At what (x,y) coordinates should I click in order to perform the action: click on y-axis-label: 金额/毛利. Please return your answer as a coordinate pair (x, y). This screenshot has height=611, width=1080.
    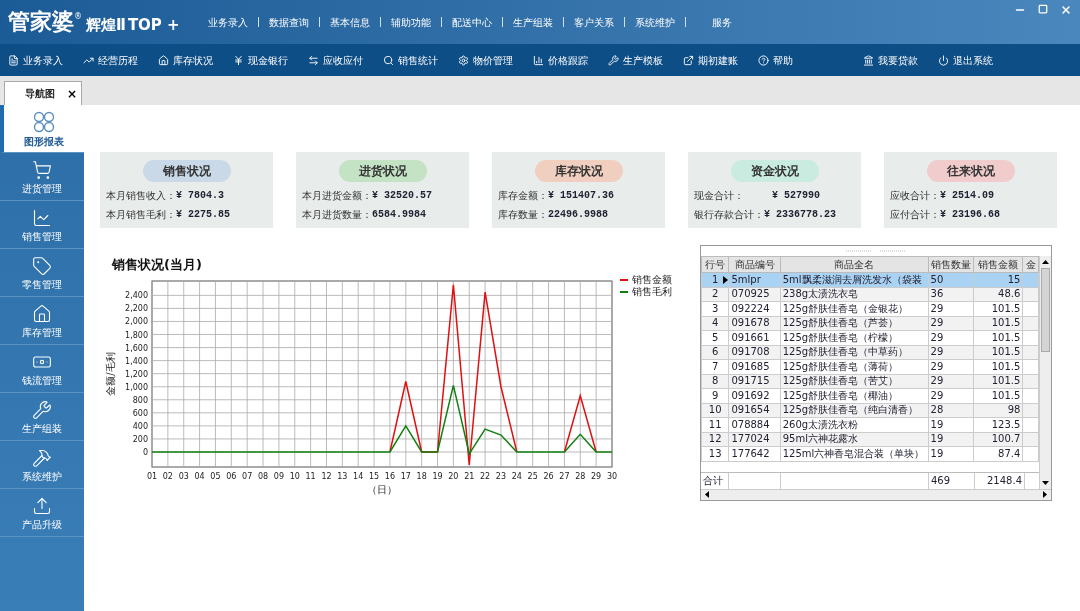
    Looking at the image, I should click on (110, 374).